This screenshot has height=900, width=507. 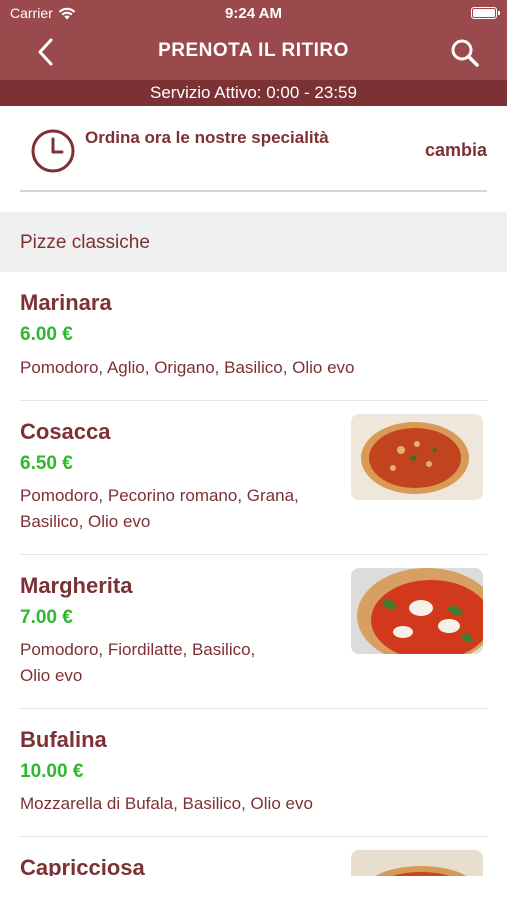 What do you see at coordinates (65, 431) in the screenshot?
I see `item-name: Cosacca` at bounding box center [65, 431].